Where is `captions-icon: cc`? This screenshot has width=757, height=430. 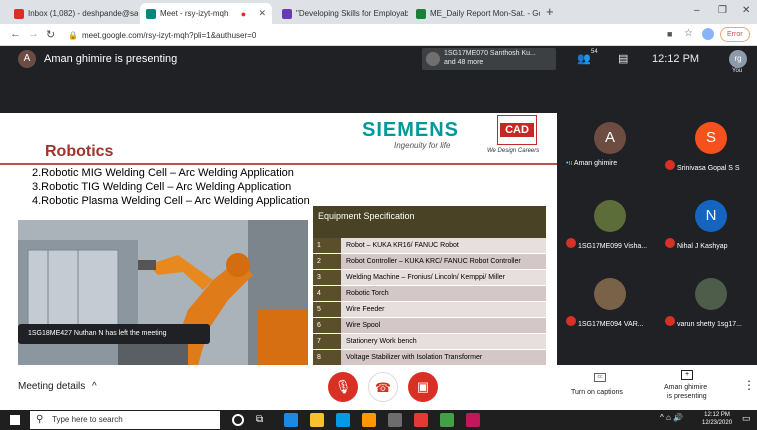
captions-icon: cc is located at coordinates (600, 377).